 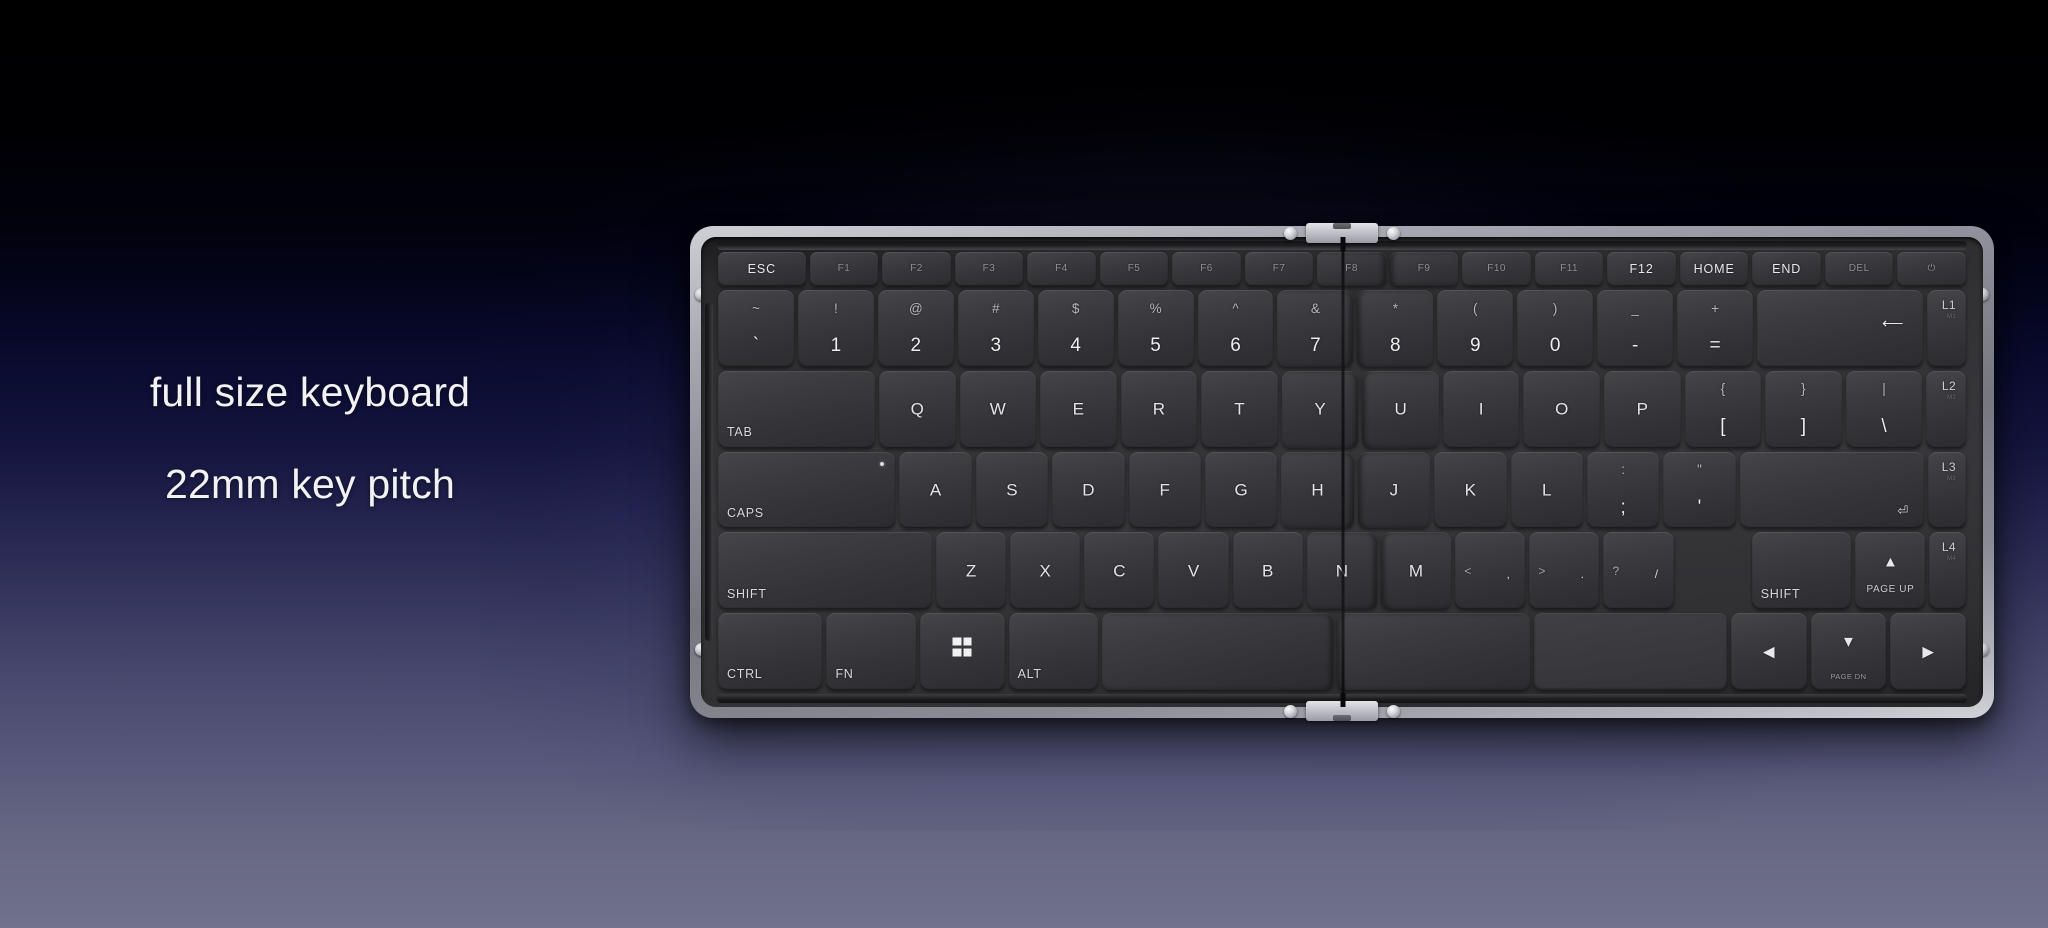 I want to click on key-2: @ 2, so click(x=915, y=328).